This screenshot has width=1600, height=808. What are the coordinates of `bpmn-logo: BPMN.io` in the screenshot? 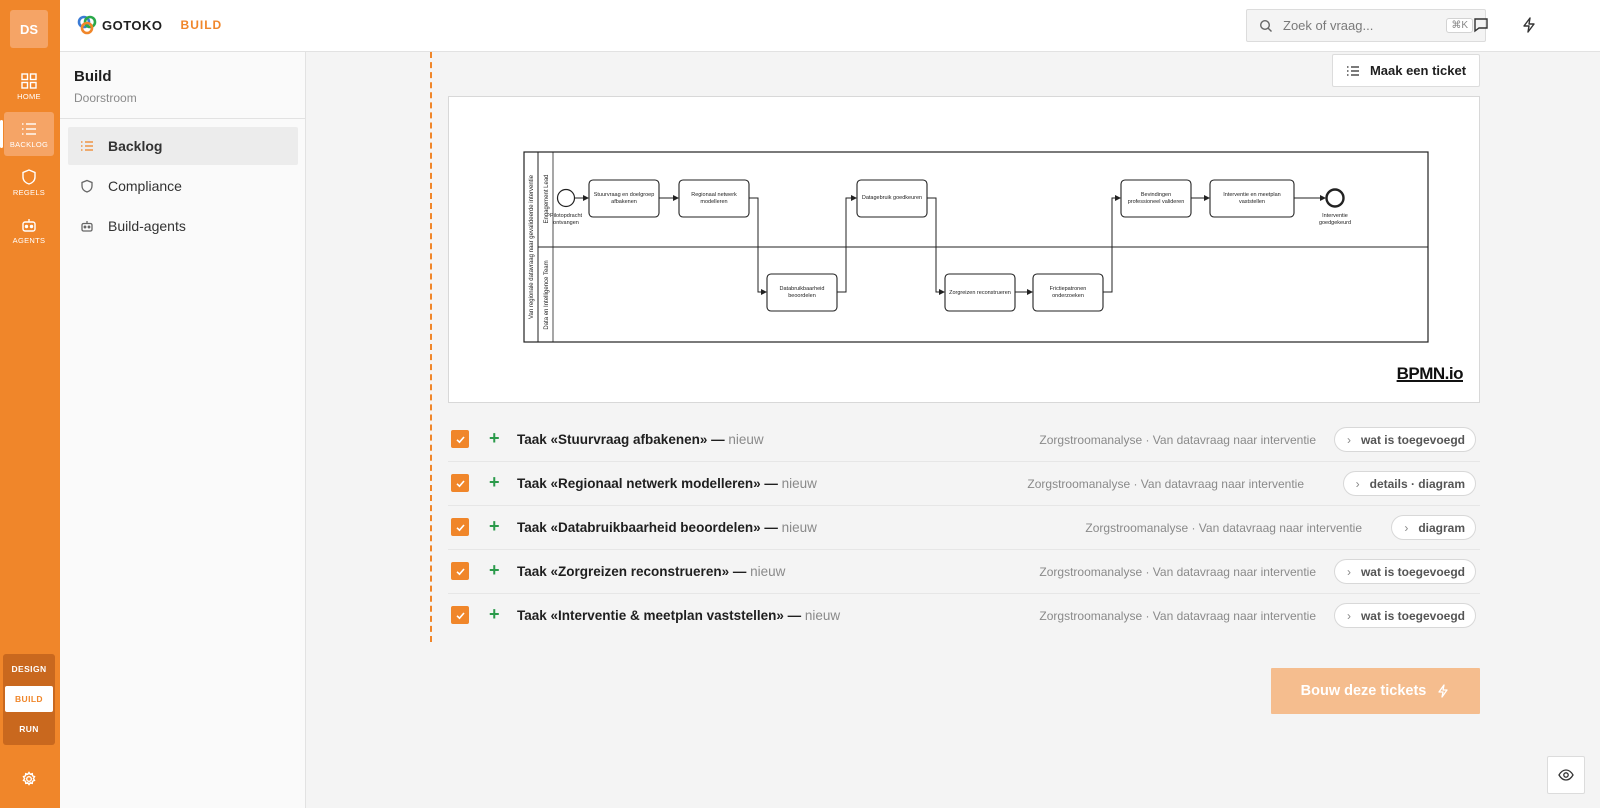 It's located at (1430, 374).